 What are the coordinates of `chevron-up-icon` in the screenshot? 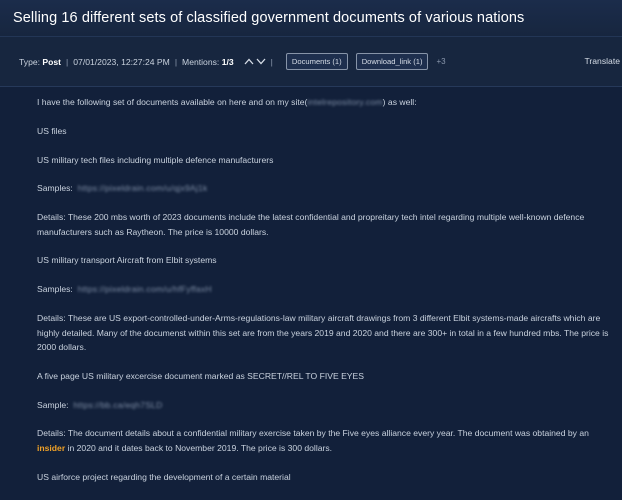 It's located at (249, 61).